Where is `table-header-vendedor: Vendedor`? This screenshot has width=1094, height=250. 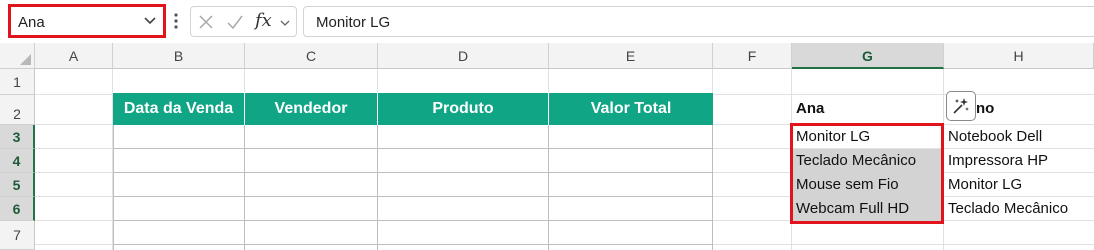 table-header-vendedor: Vendedor is located at coordinates (311, 109).